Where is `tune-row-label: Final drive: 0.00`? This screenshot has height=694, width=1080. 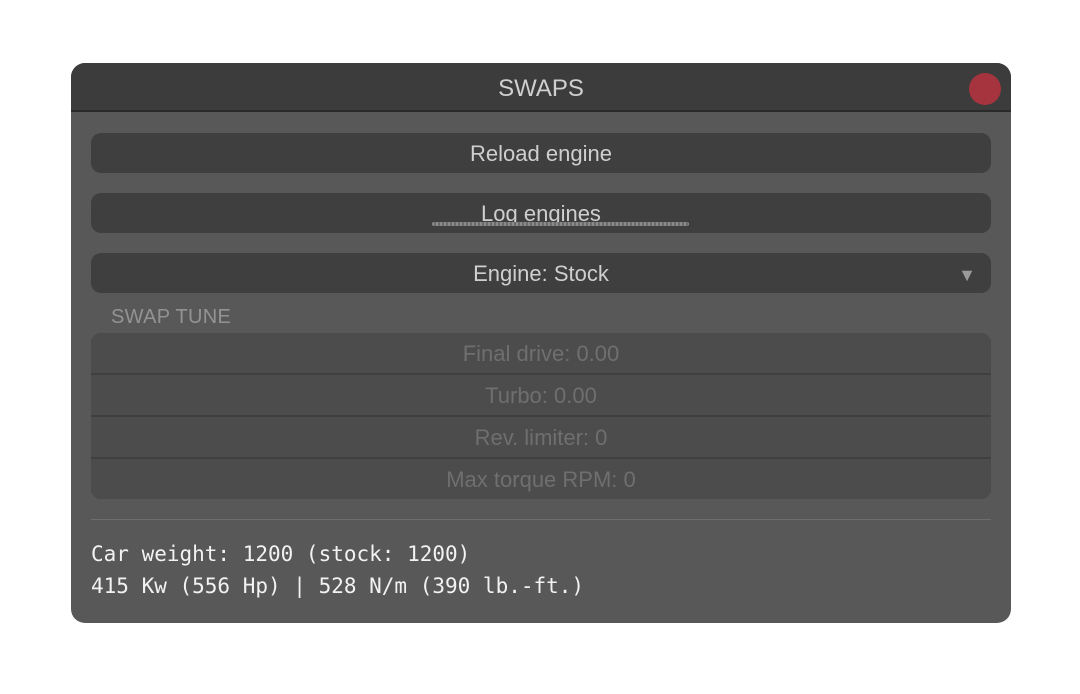 tune-row-label: Final drive: 0.00 is located at coordinates (541, 353).